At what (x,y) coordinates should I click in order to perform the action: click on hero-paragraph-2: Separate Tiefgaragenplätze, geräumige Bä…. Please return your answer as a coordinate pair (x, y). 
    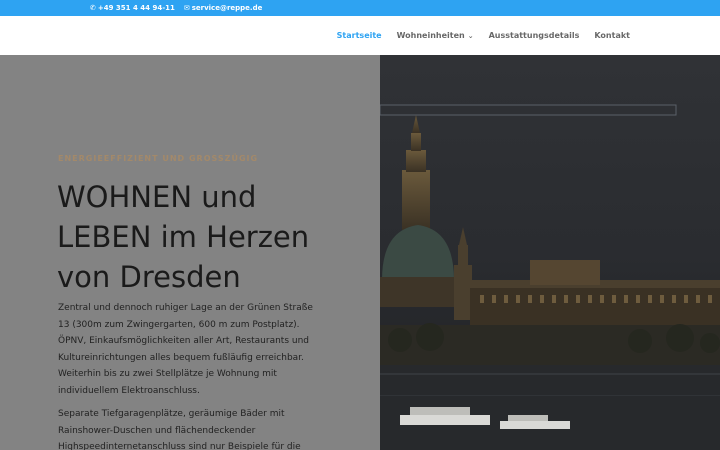
    Looking at the image, I should click on (179, 429).